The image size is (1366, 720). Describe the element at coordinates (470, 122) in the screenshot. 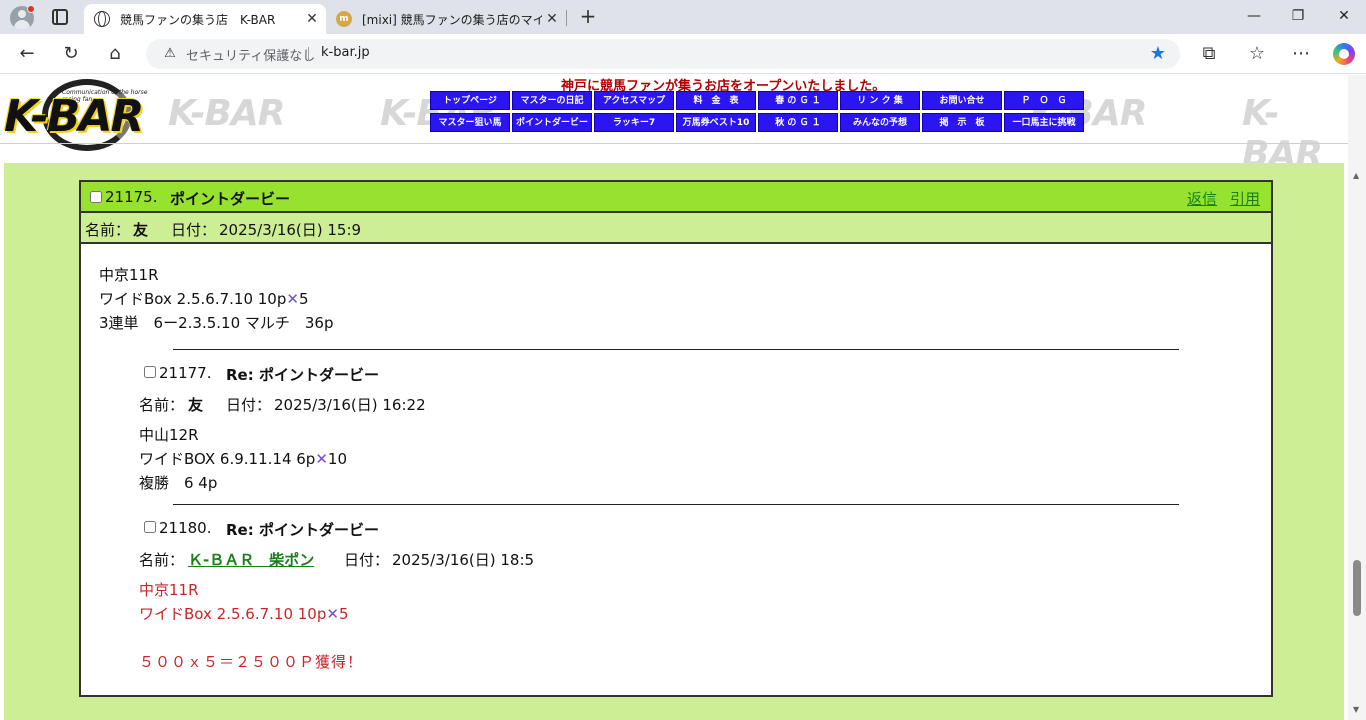

I see `nav-master-picks: マスター狙い馬` at that location.